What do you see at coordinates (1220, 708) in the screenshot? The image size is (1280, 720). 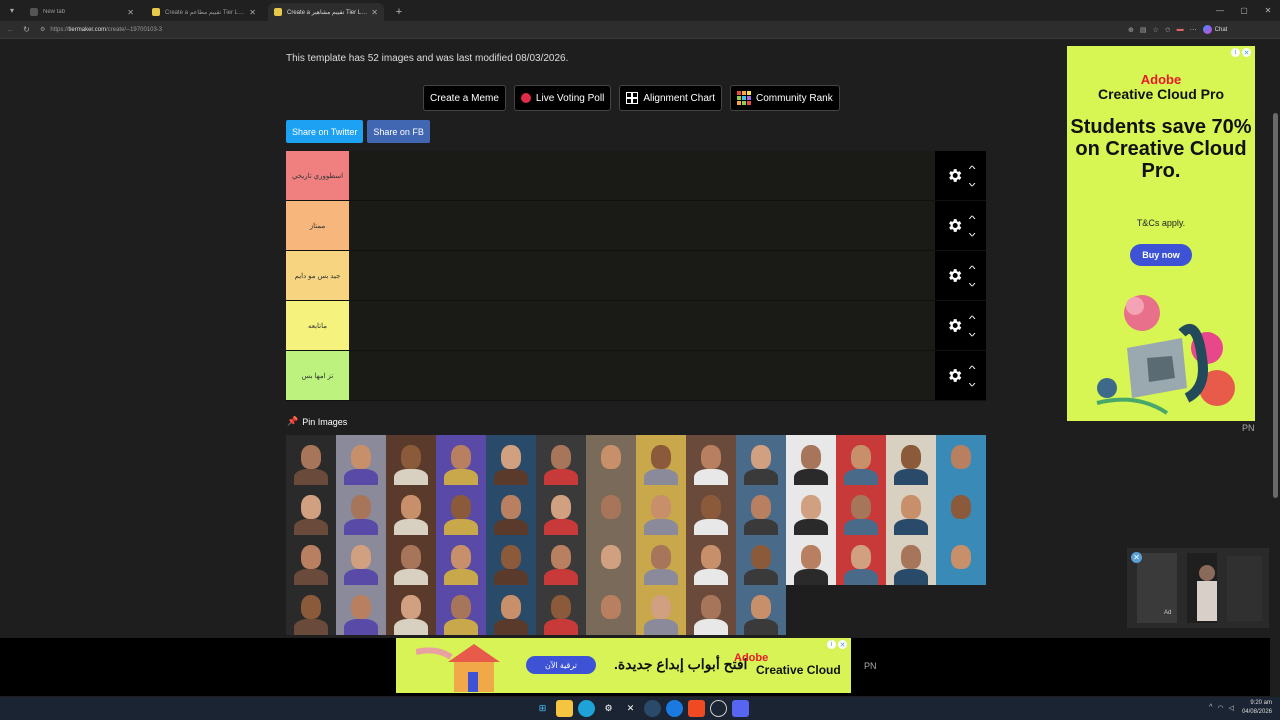 I see `wifi-icon: ◠` at bounding box center [1220, 708].